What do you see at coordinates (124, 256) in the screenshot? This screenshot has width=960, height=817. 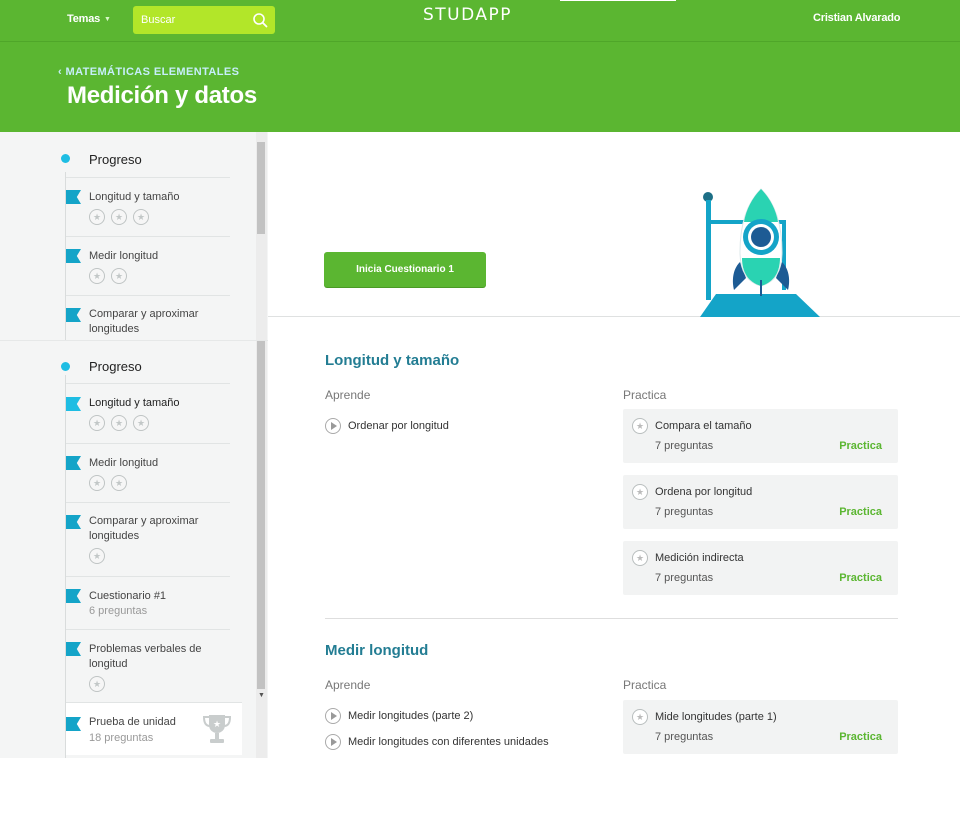 I see `sidebar-item-label: Medir longitud` at bounding box center [124, 256].